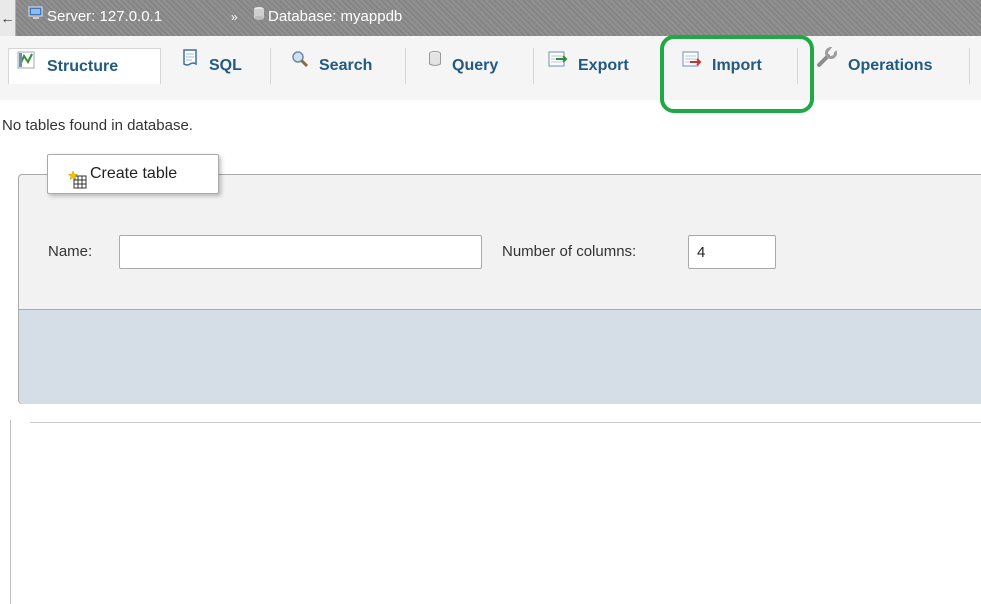  Describe the element at coordinates (558, 64) in the screenshot. I see `export-icon` at that location.